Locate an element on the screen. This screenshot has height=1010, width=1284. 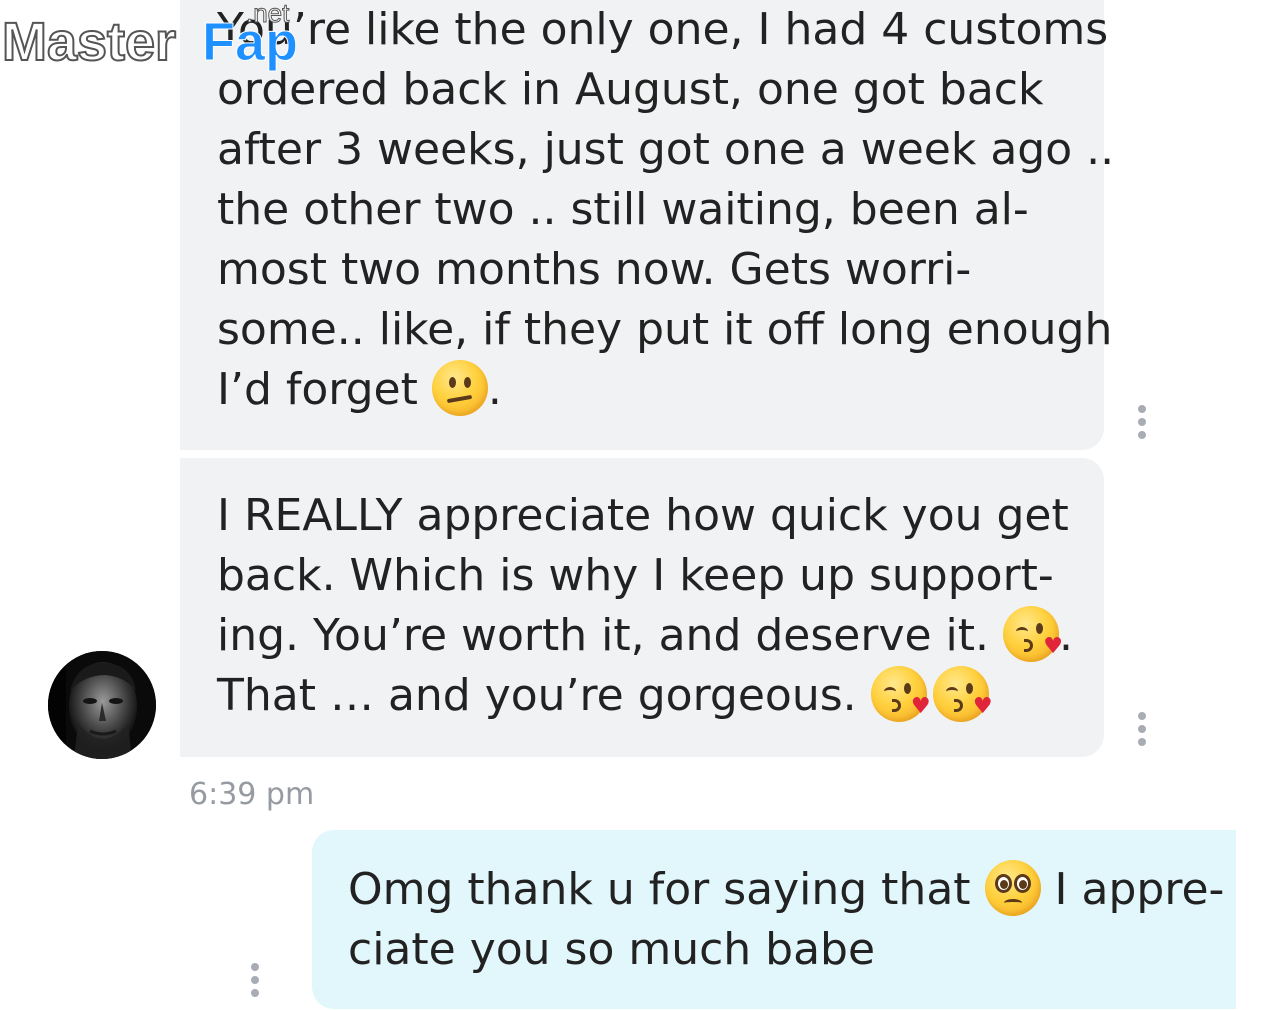
user-avatar-photo-icon is located at coordinates (102, 705).